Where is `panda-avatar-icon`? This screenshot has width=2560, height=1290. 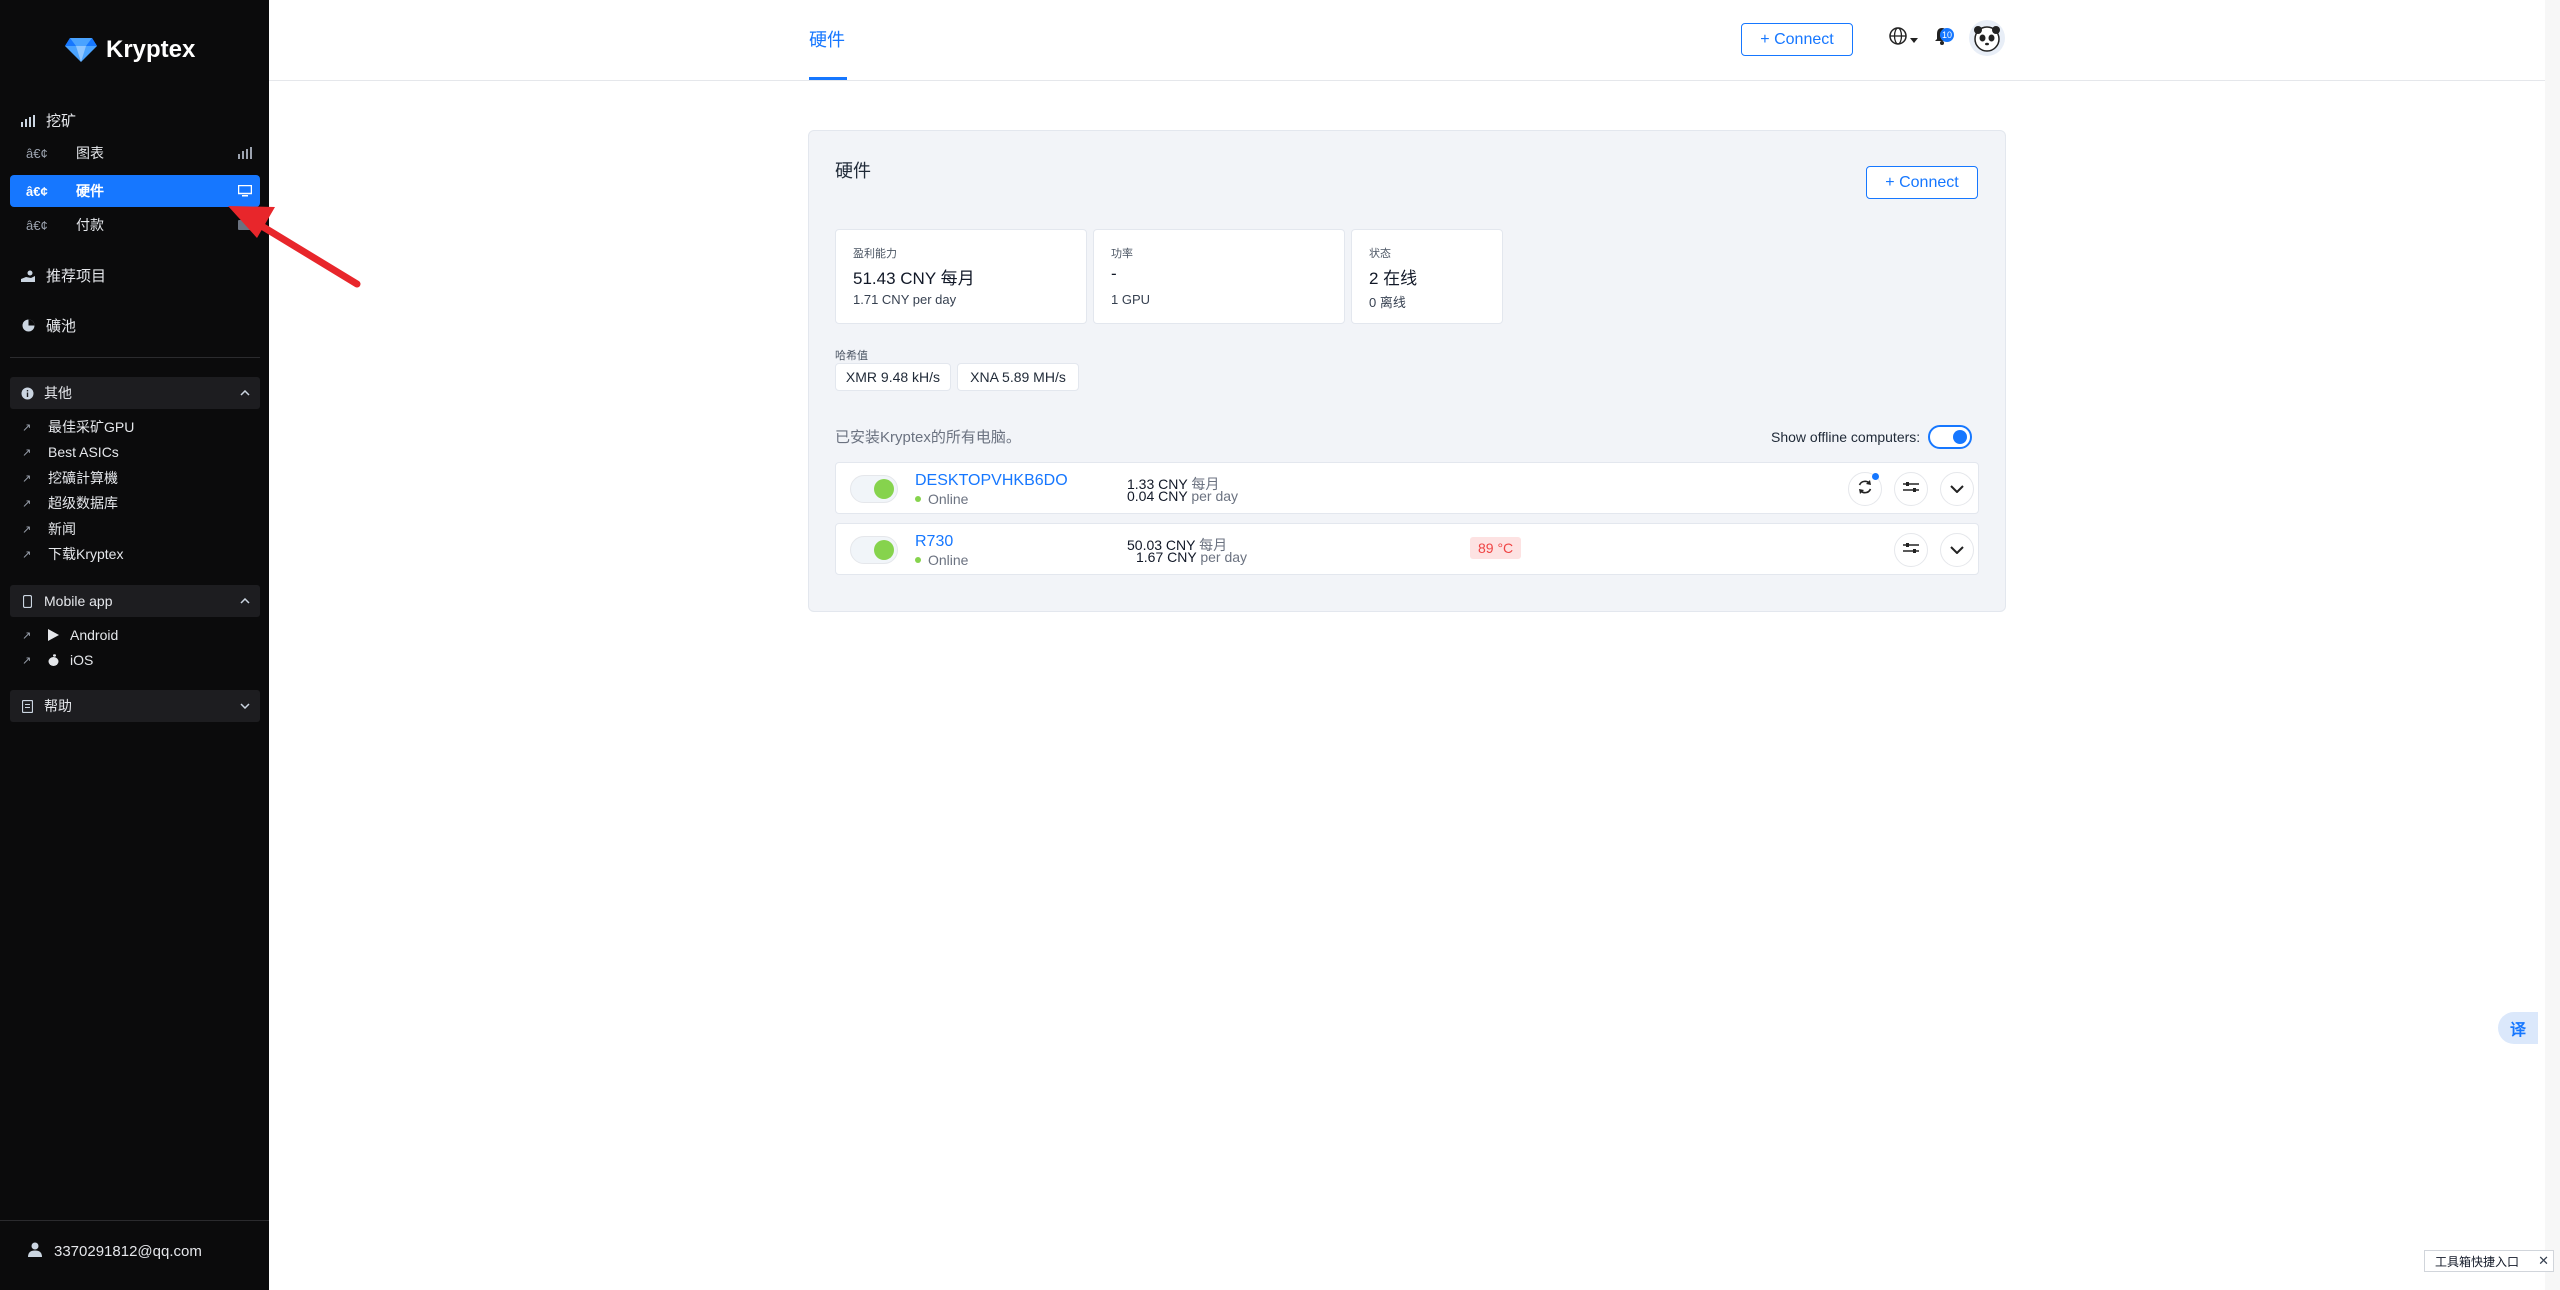 panda-avatar-icon is located at coordinates (1987, 39).